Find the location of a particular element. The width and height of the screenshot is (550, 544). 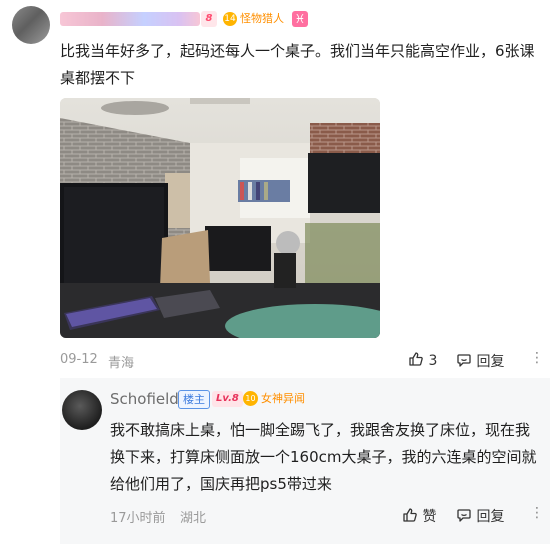

reply-time: 17小时前 is located at coordinates (138, 518).